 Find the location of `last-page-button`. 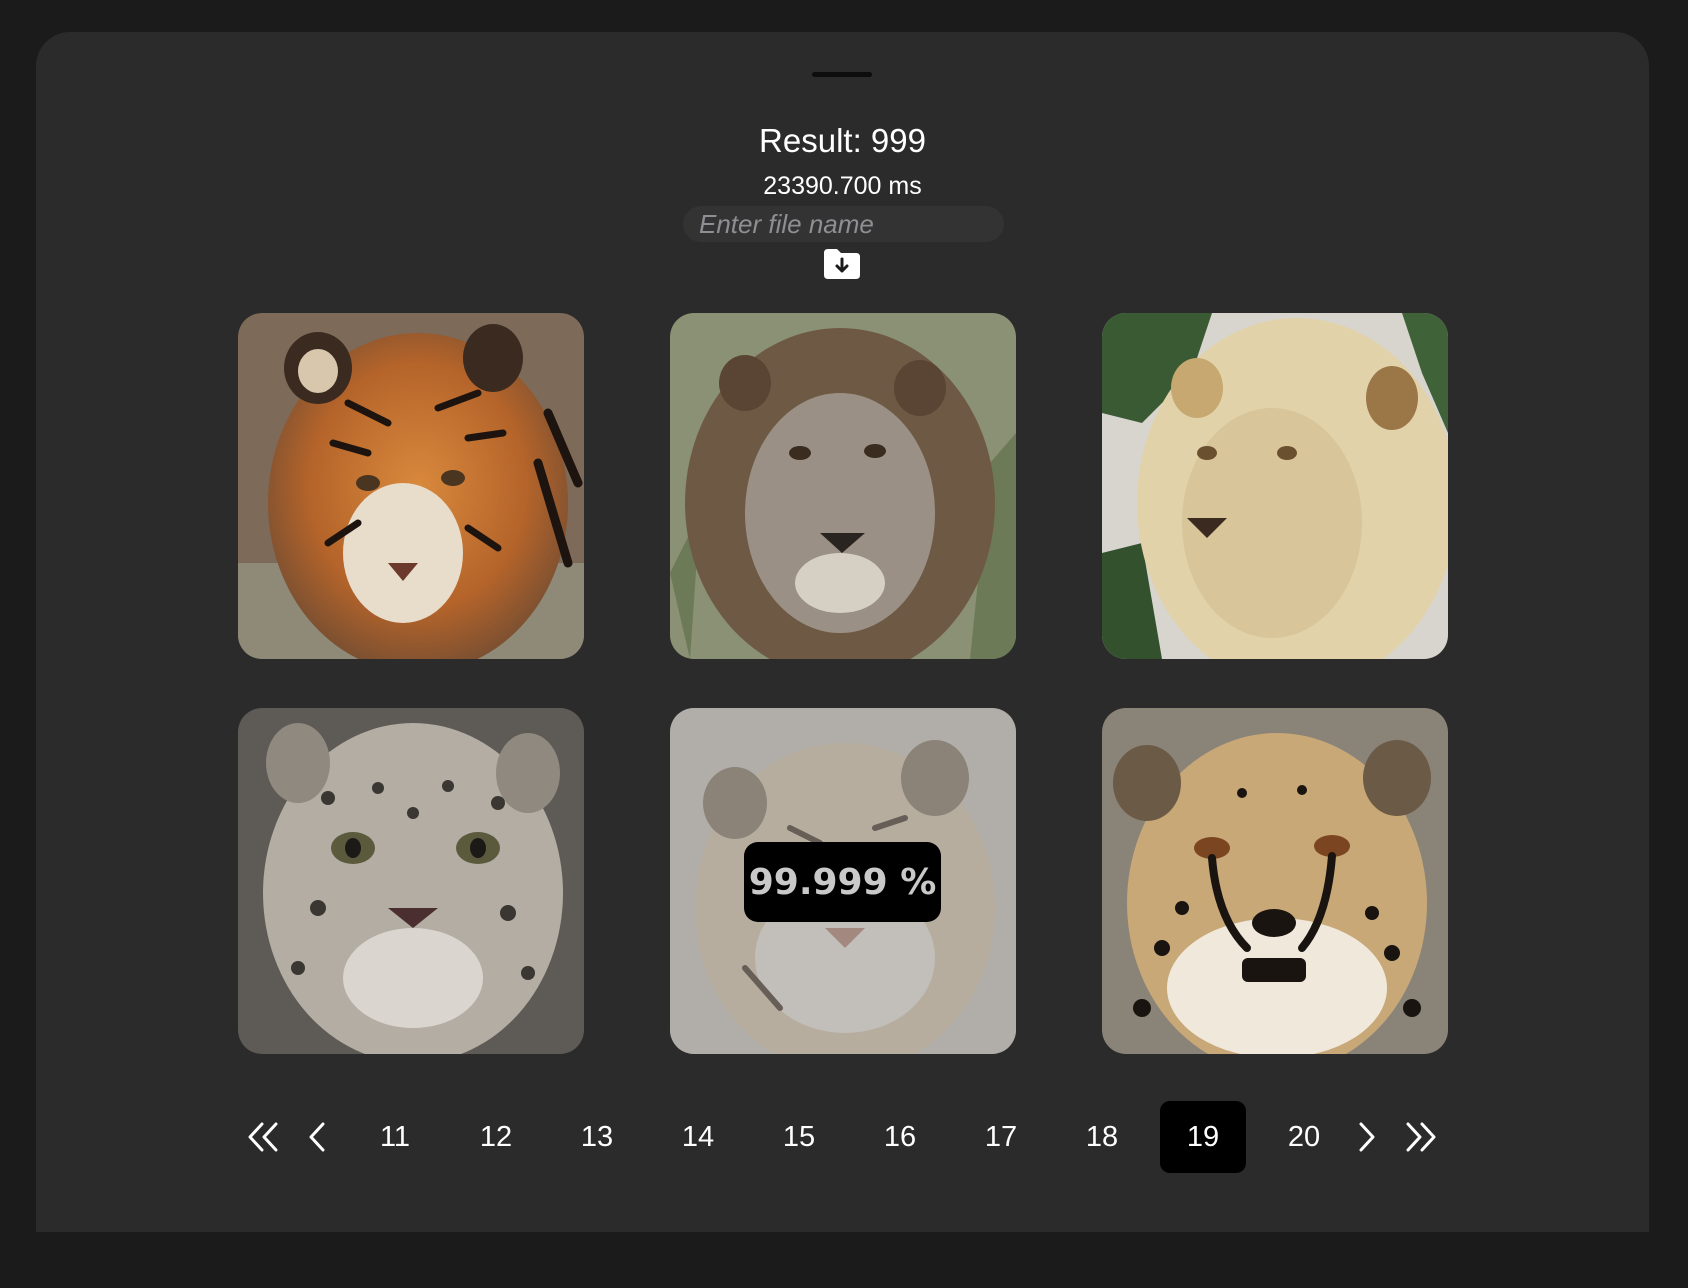

last-page-button is located at coordinates (1421, 1137).